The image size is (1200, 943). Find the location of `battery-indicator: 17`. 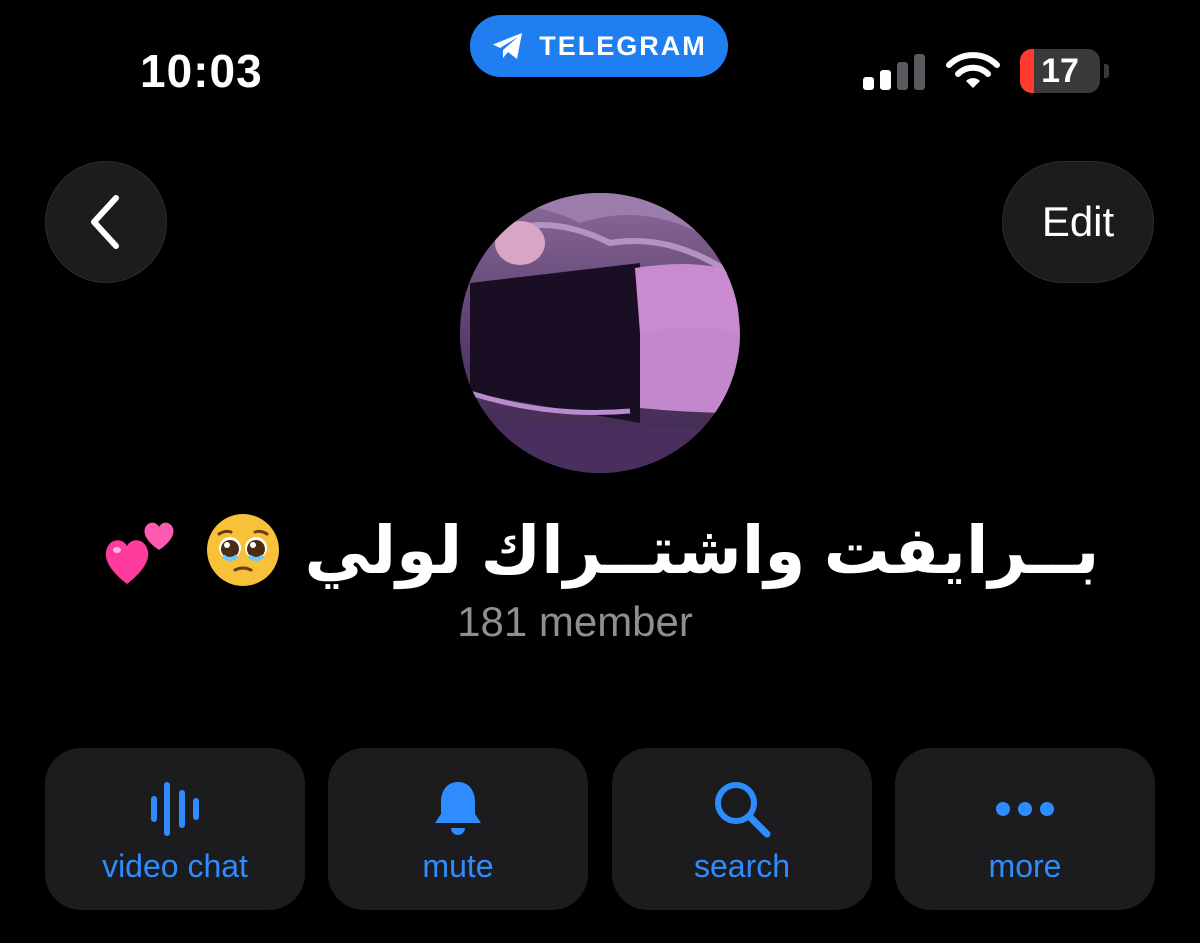

battery-indicator: 17 is located at coordinates (1065, 71).